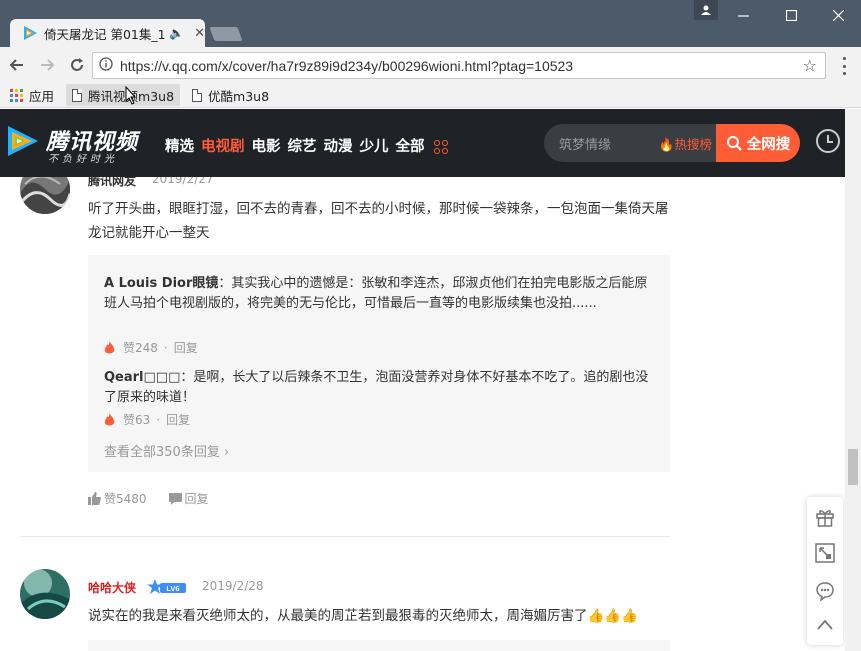 This screenshot has width=861, height=651. I want to click on comment-text: 说实在的我是来看灭绝师太的，从最美的周芷若到最狠毒的灭绝师太，周海媚厉害了👍👍👍, so click(363, 616).